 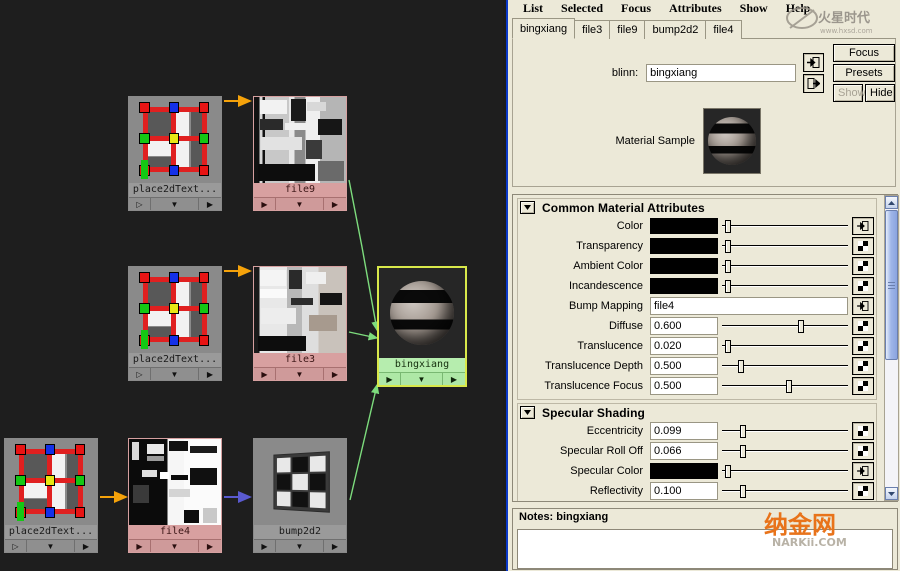 What do you see at coordinates (813, 83) in the screenshot?
I see `copy-tab-button` at bounding box center [813, 83].